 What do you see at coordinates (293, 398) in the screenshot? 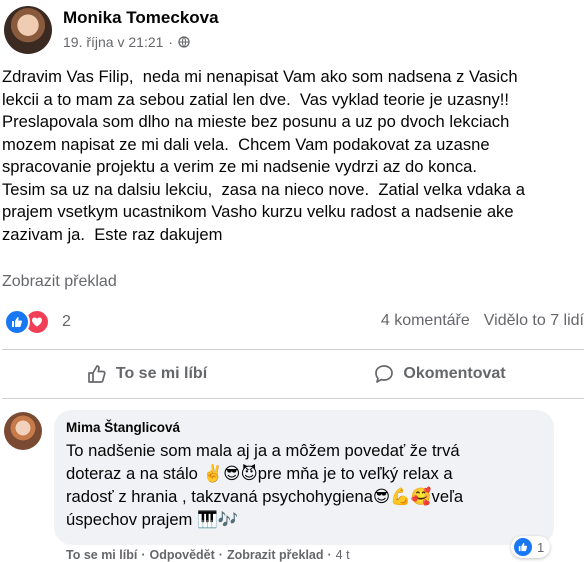
I see `divider-bottom` at bounding box center [293, 398].